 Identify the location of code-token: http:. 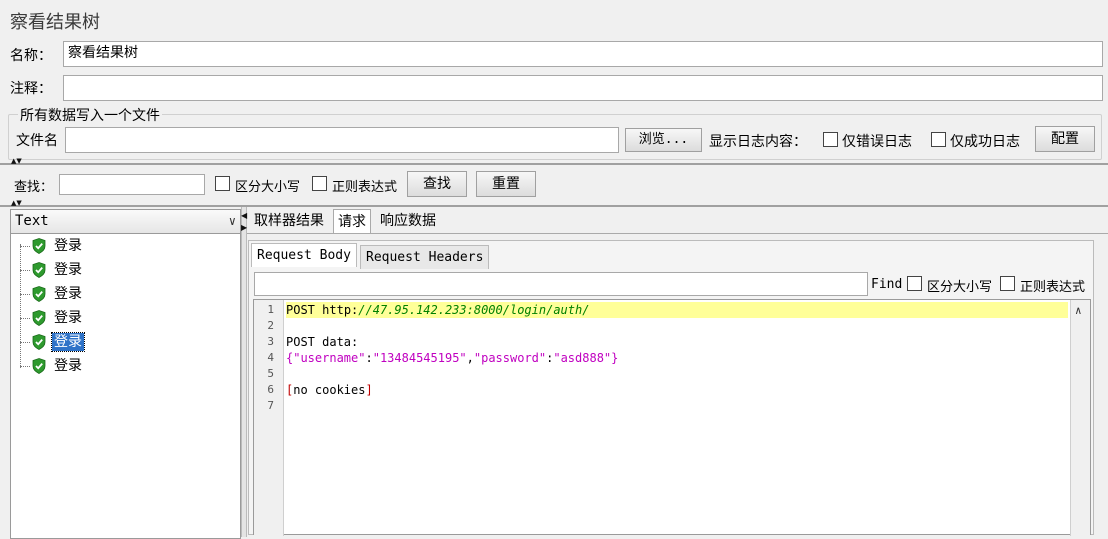
(340, 310).